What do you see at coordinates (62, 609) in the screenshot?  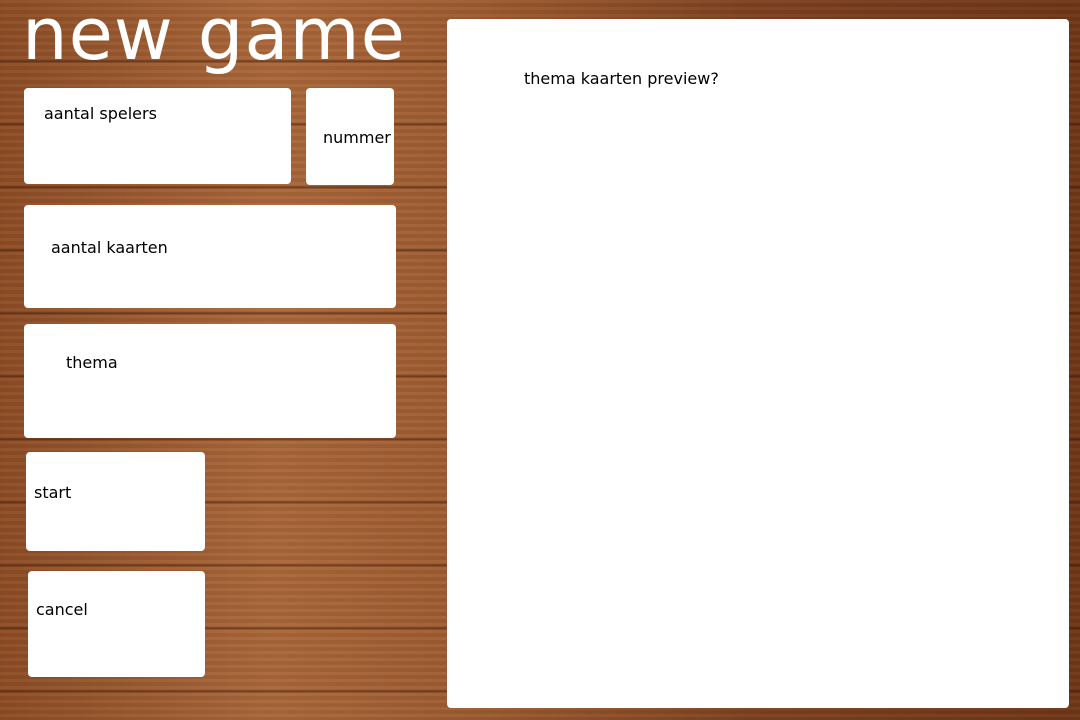 I see `cancel-label: cancel` at bounding box center [62, 609].